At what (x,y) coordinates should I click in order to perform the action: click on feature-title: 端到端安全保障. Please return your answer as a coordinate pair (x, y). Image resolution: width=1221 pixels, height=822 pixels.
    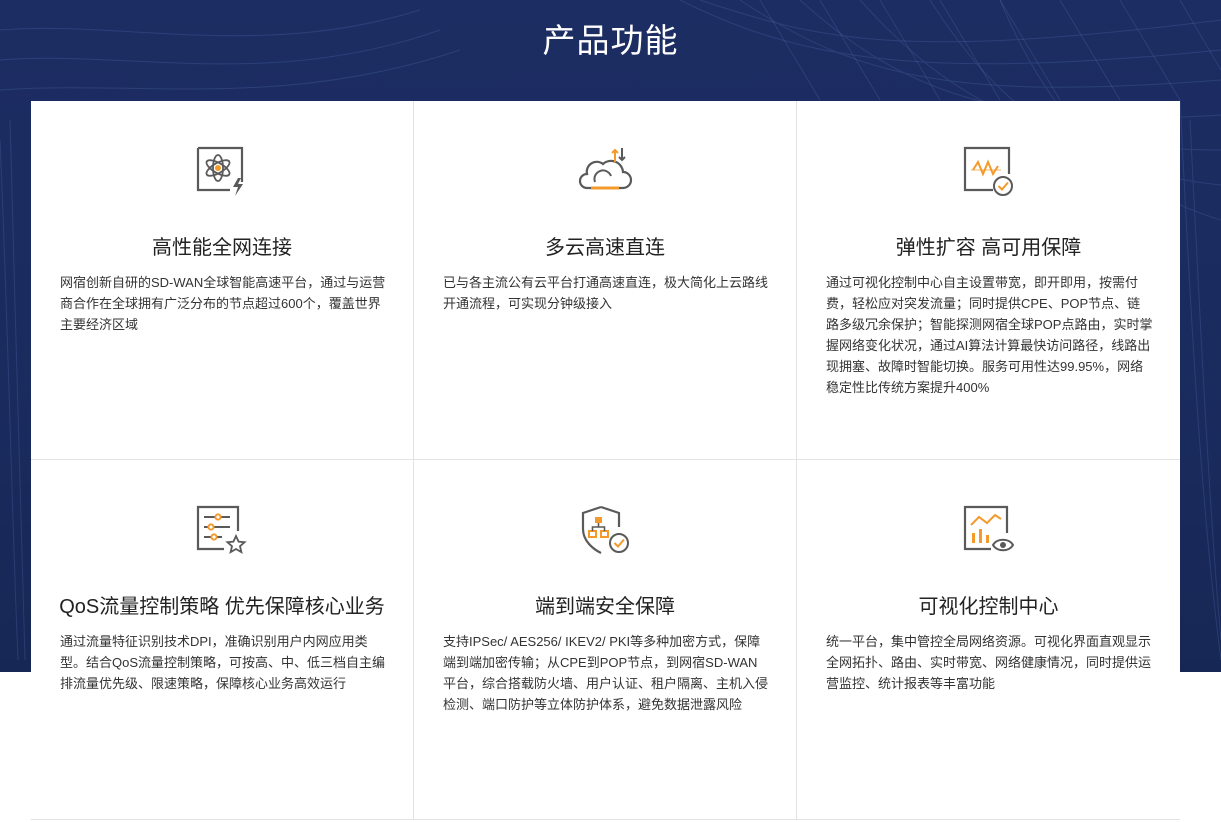
    Looking at the image, I should click on (605, 607).